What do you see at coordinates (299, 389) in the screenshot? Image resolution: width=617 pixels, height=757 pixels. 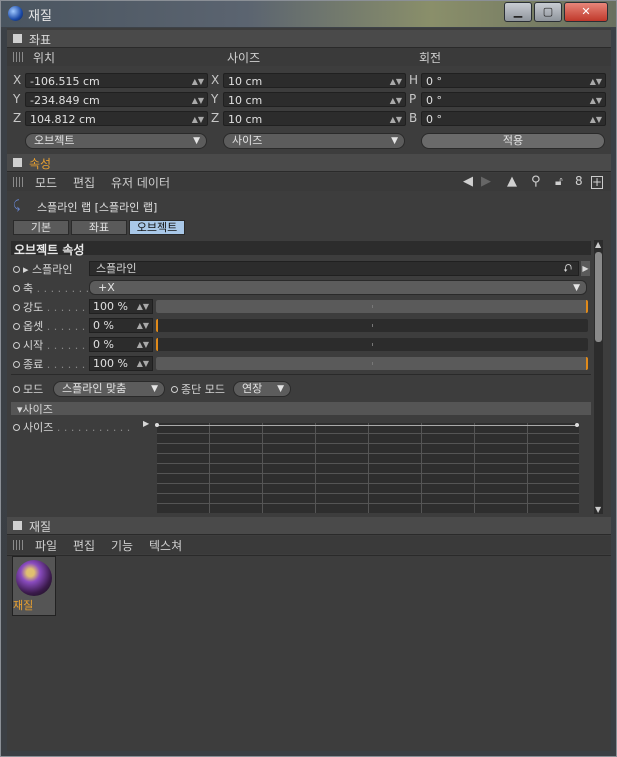 I see `mode-row: 모드 스플라인 맞춤 ▼ 종단 모드 연장 ▼` at bounding box center [299, 389].